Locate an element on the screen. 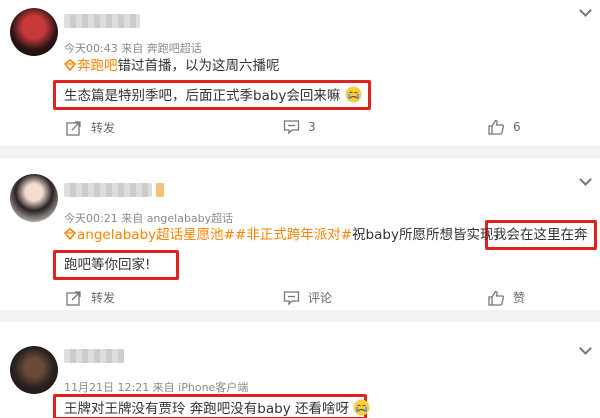  post-text-line: 奔跑吧错过首播，以为这周六播呢 is located at coordinates (172, 66).